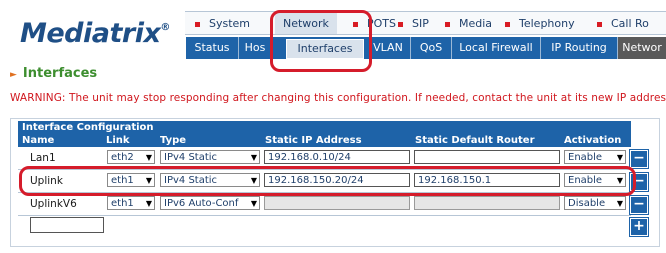 Image resolution: width=666 pixels, height=253 pixels. What do you see at coordinates (255, 48) in the screenshot?
I see `tab-hosts: Hos` at bounding box center [255, 48].